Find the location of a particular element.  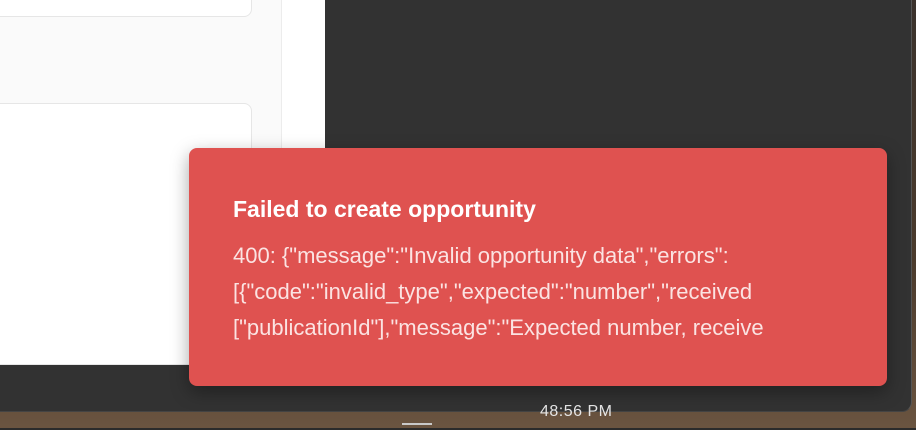

dock-icon-fragment is located at coordinates (417, 426).